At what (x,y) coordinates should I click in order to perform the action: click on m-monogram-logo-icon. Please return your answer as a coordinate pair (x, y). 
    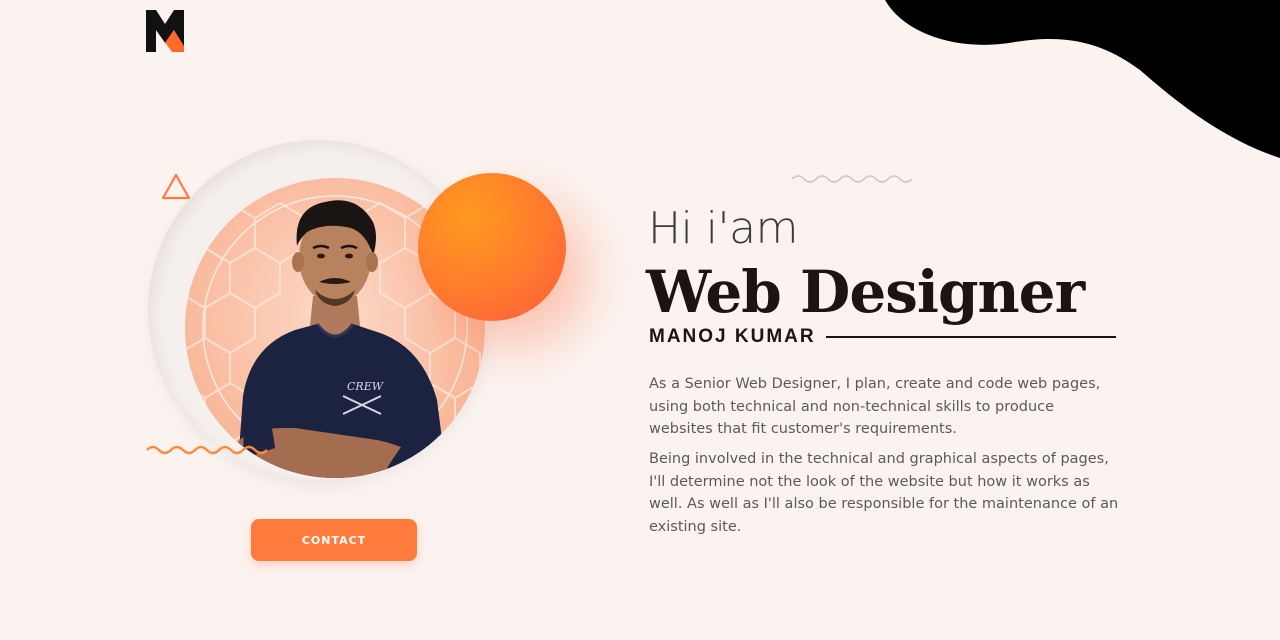
    Looking at the image, I should click on (165, 31).